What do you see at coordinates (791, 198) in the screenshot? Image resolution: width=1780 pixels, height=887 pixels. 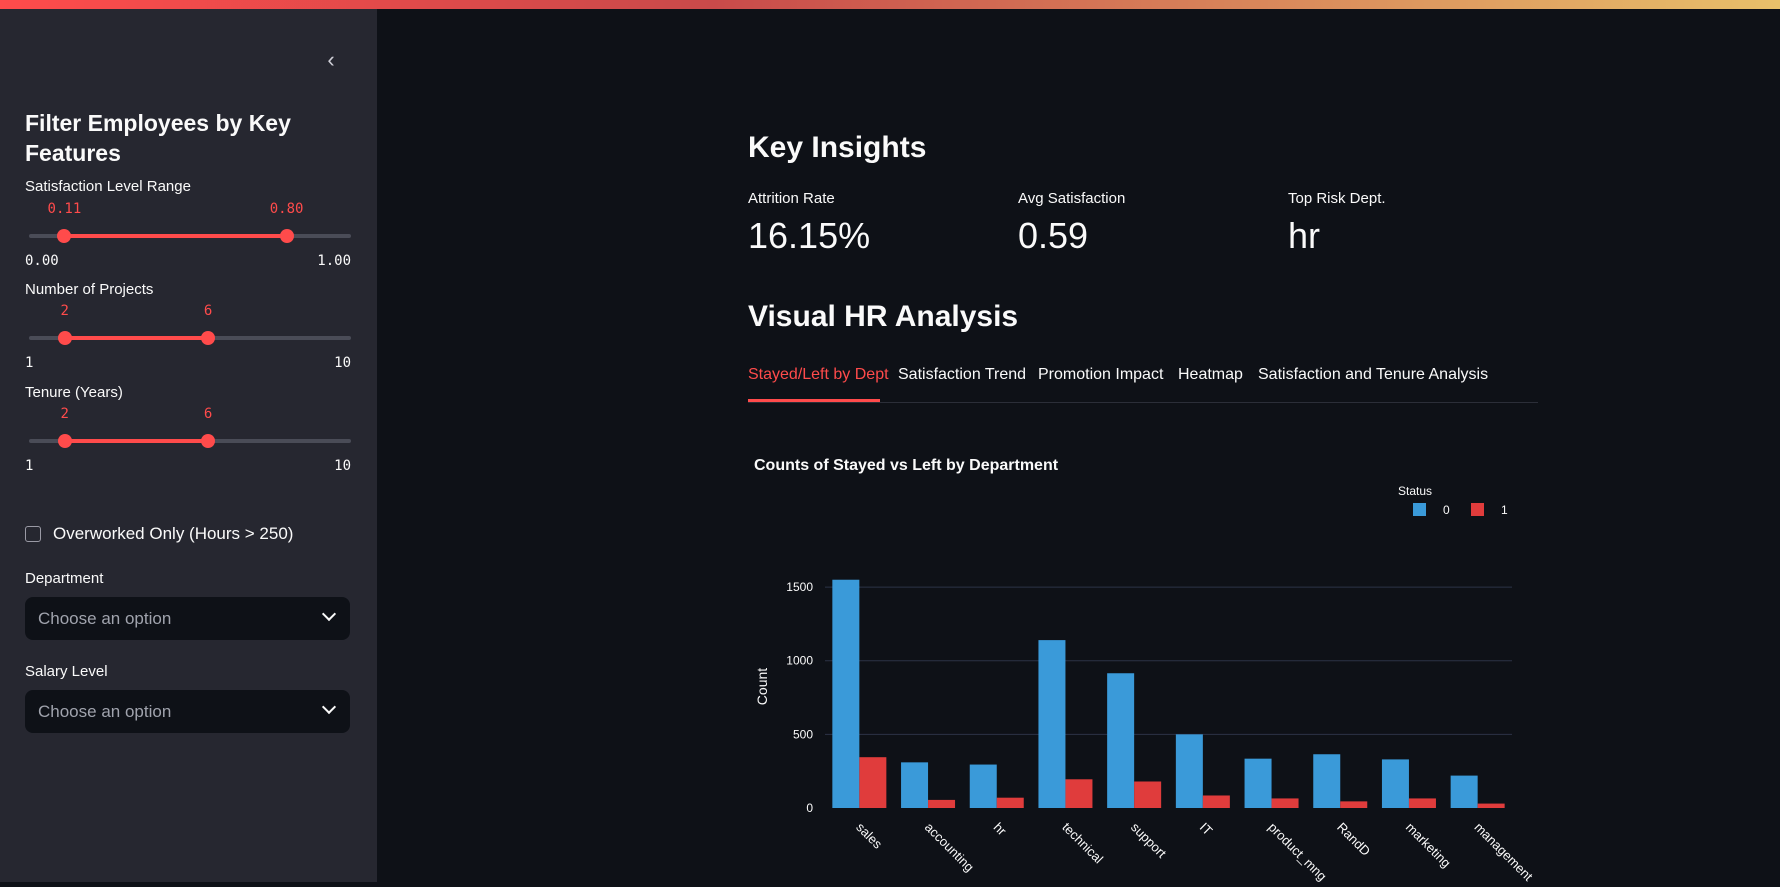 I see `metric-label-attrition: Attrition Rate` at bounding box center [791, 198].